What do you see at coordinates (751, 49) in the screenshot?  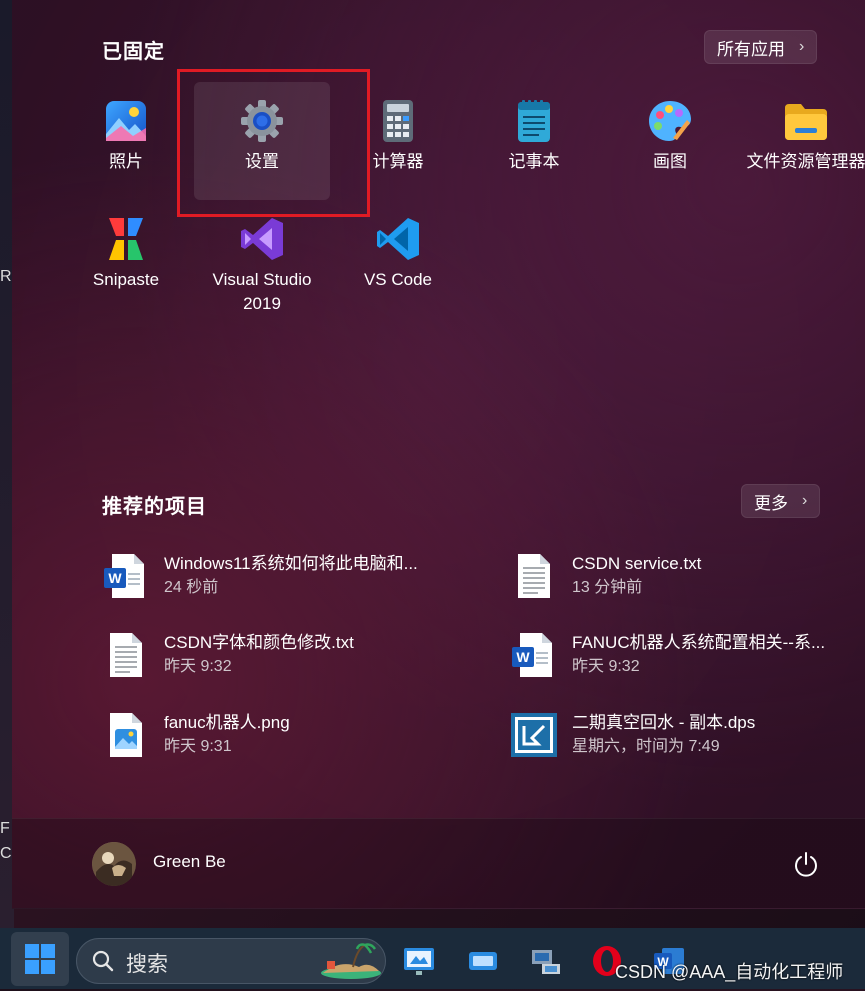 I see `all-apps-label: 所有应用` at bounding box center [751, 49].